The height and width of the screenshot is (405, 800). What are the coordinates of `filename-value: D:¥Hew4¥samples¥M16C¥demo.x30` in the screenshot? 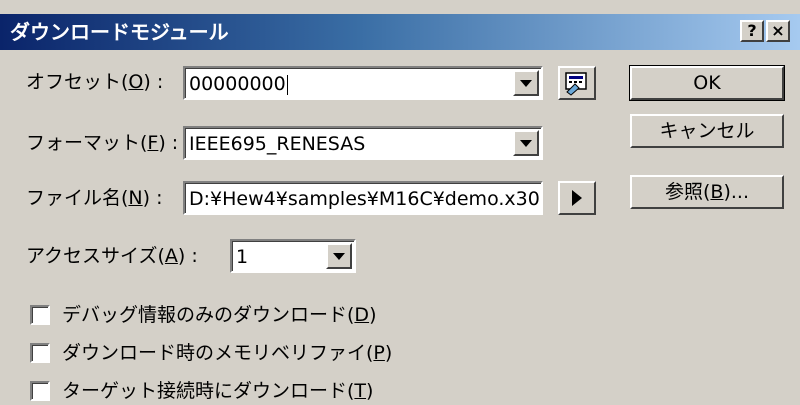 It's located at (364, 199).